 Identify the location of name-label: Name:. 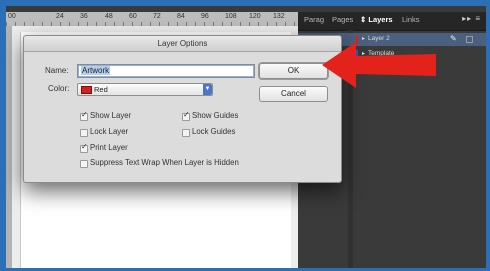
(57, 70).